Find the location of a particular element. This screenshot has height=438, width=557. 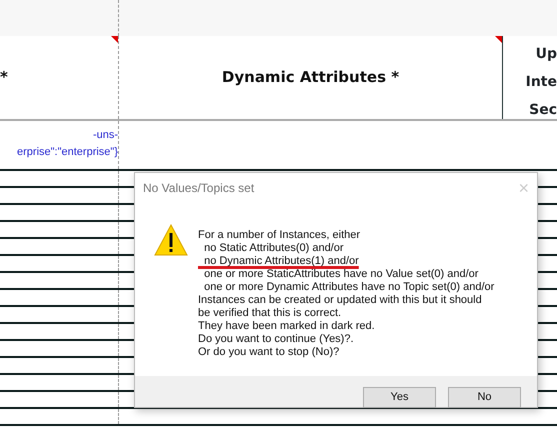

warning-icon is located at coordinates (171, 240).